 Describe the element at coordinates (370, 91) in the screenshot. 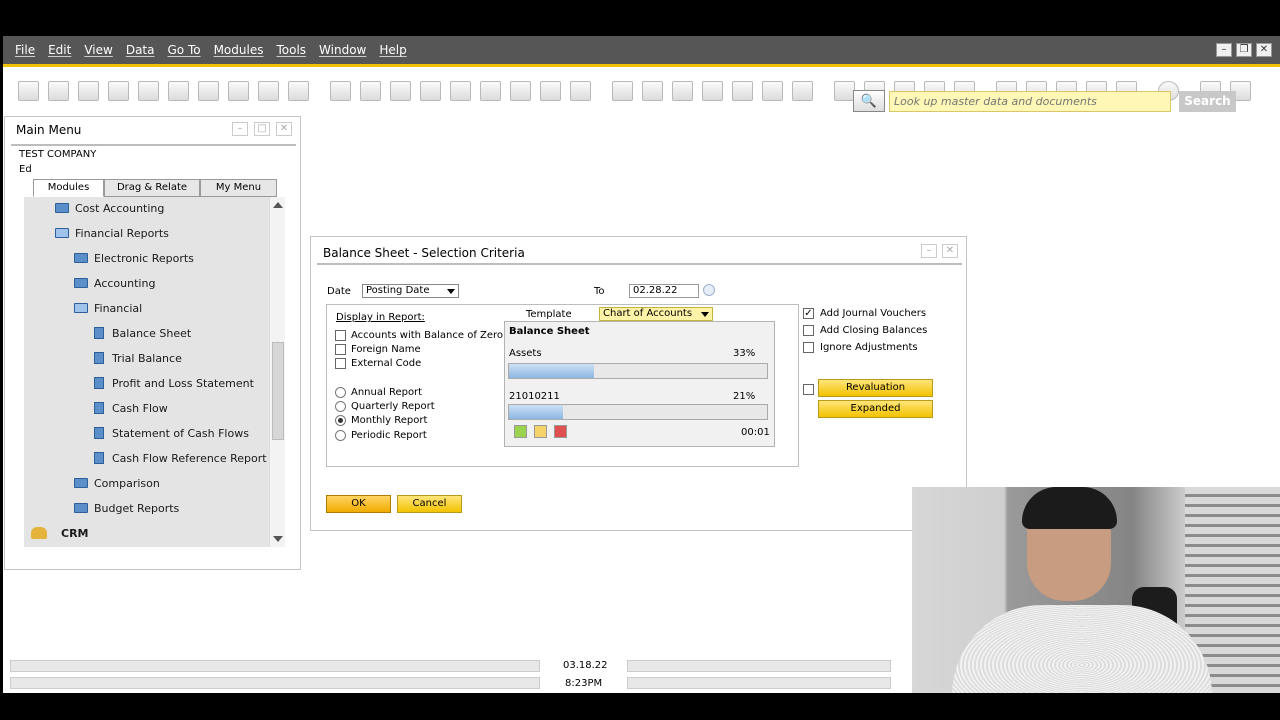

I see `add-icon` at that location.